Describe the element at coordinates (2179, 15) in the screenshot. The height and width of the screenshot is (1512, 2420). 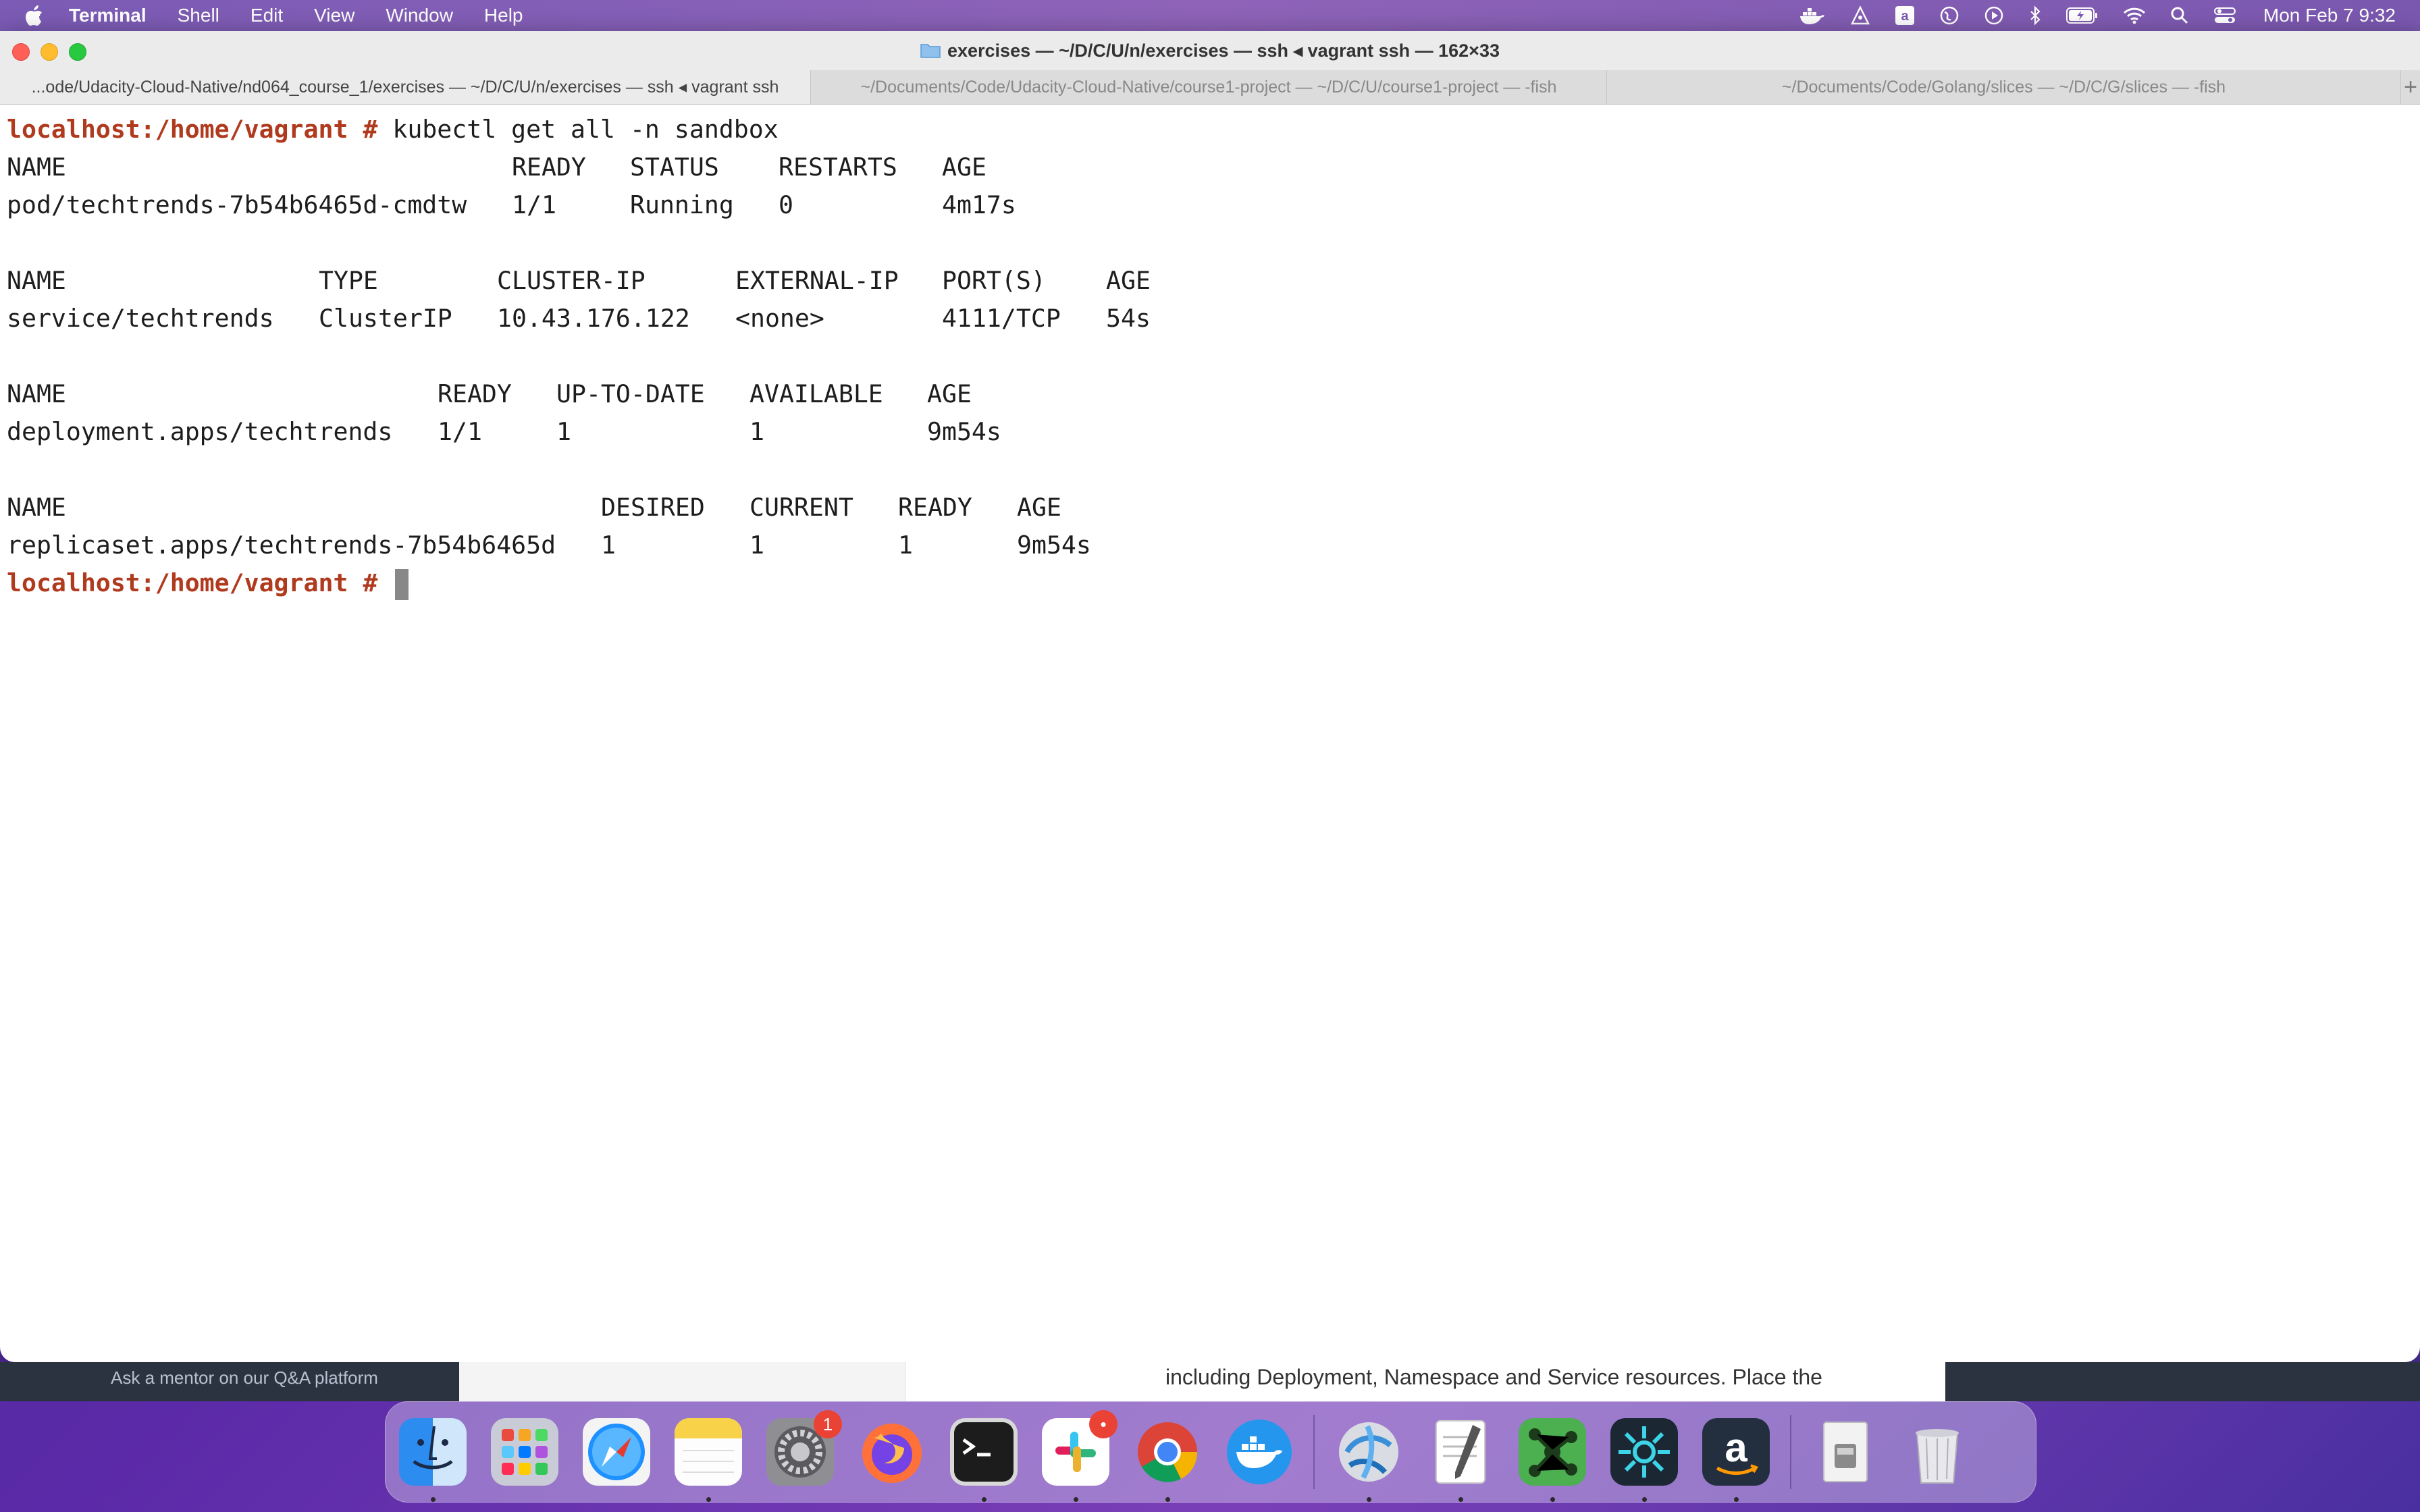
I see `spotlight-search-icon` at that location.